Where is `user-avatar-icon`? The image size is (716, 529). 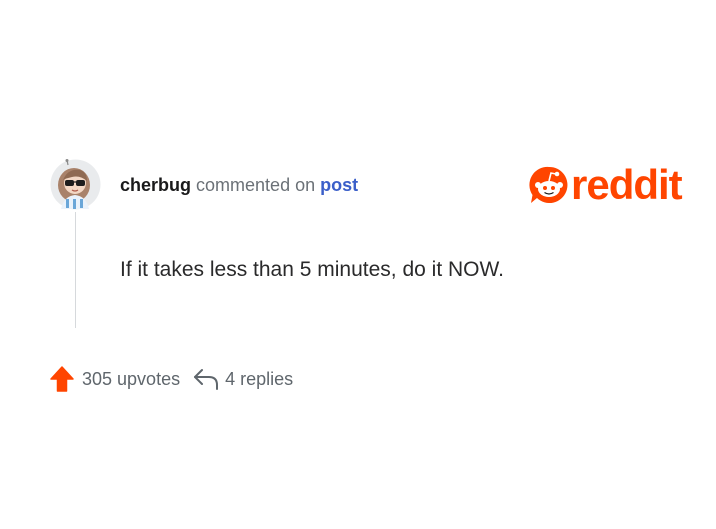
user-avatar-icon is located at coordinates (75, 184).